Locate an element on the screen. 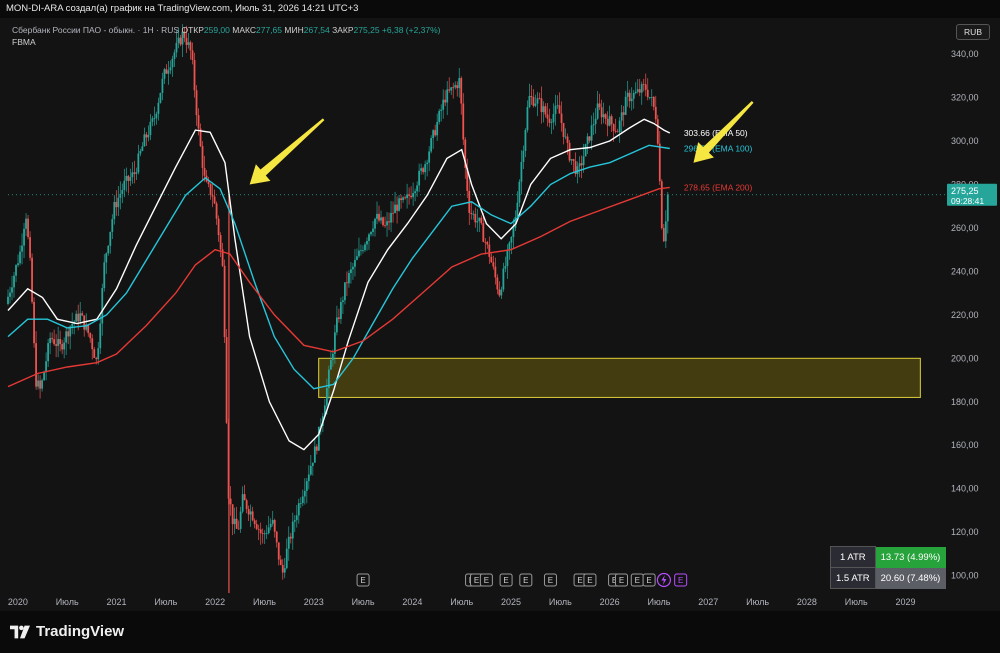 This screenshot has height=653, width=1000. currency-button: RUB is located at coordinates (973, 32).